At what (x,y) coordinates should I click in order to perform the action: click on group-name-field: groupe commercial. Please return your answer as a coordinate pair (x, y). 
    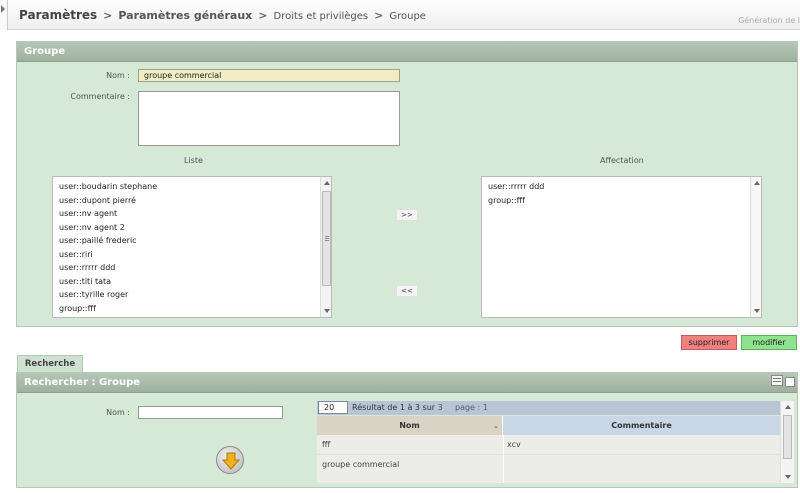
    Looking at the image, I should click on (269, 75).